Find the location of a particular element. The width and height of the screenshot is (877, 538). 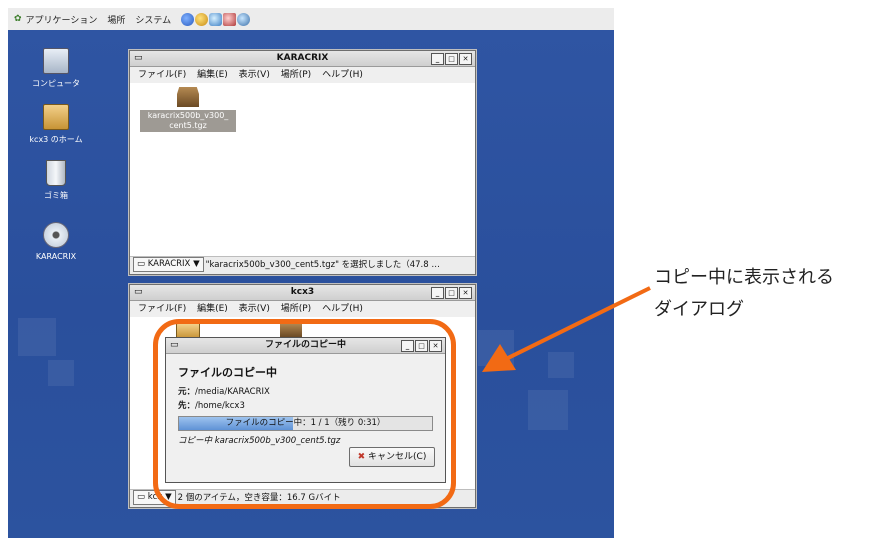

cdrom-icon is located at coordinates (56, 235).